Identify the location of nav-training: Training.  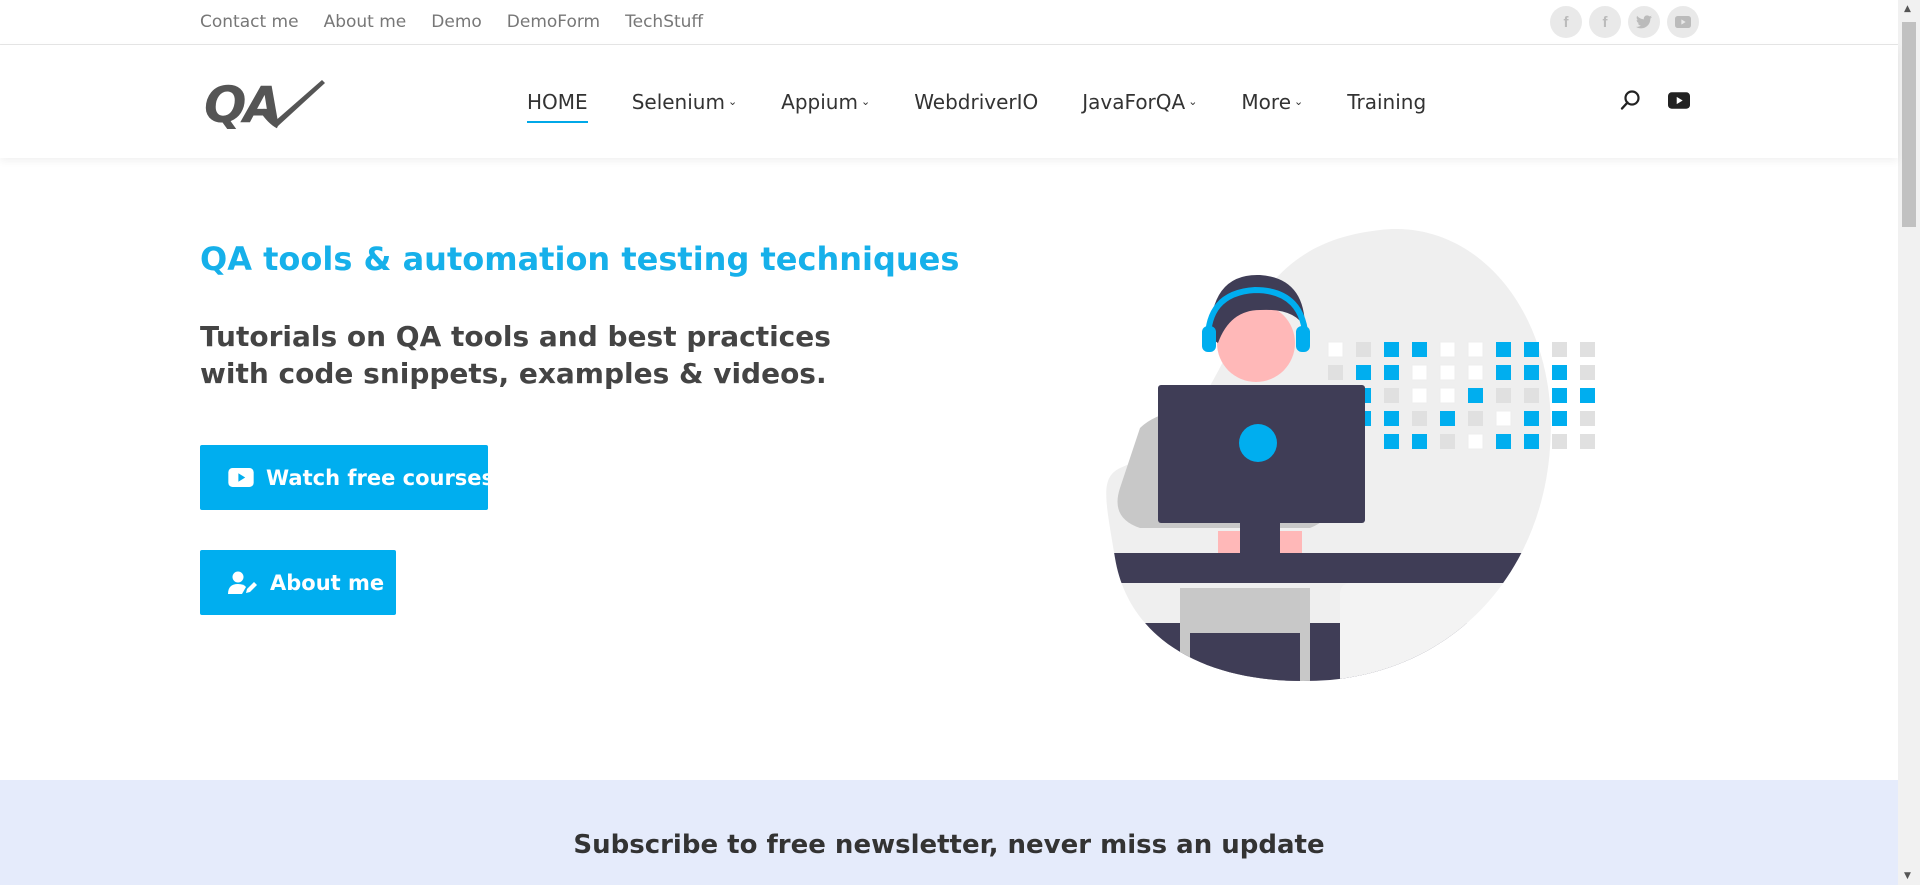
(1386, 102).